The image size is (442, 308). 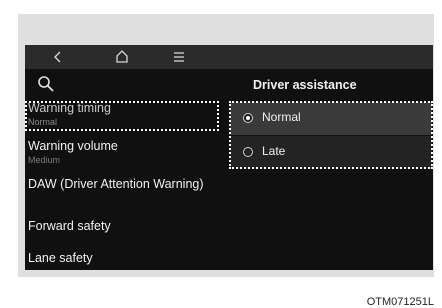 What do you see at coordinates (400, 302) in the screenshot?
I see `figure-caption: OTM071251L` at bounding box center [400, 302].